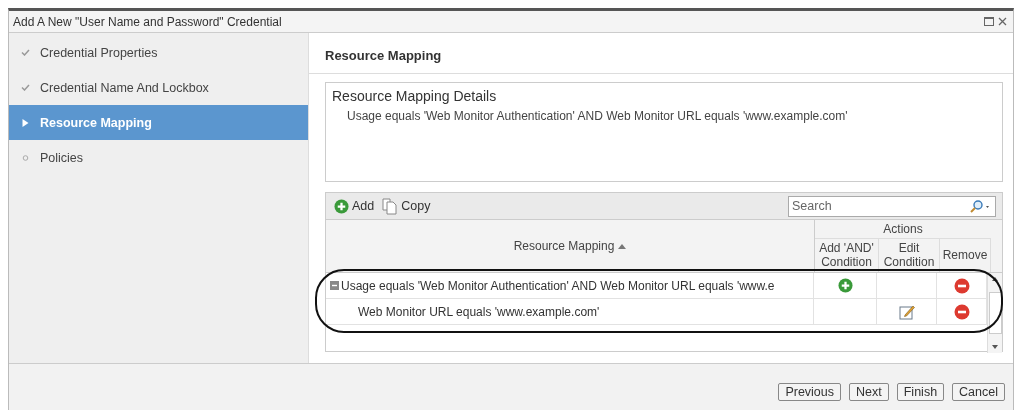  What do you see at coordinates (479, 311) in the screenshot?
I see `mapping-condition: Web Monitor URL equals 'www.example.com'` at bounding box center [479, 311].